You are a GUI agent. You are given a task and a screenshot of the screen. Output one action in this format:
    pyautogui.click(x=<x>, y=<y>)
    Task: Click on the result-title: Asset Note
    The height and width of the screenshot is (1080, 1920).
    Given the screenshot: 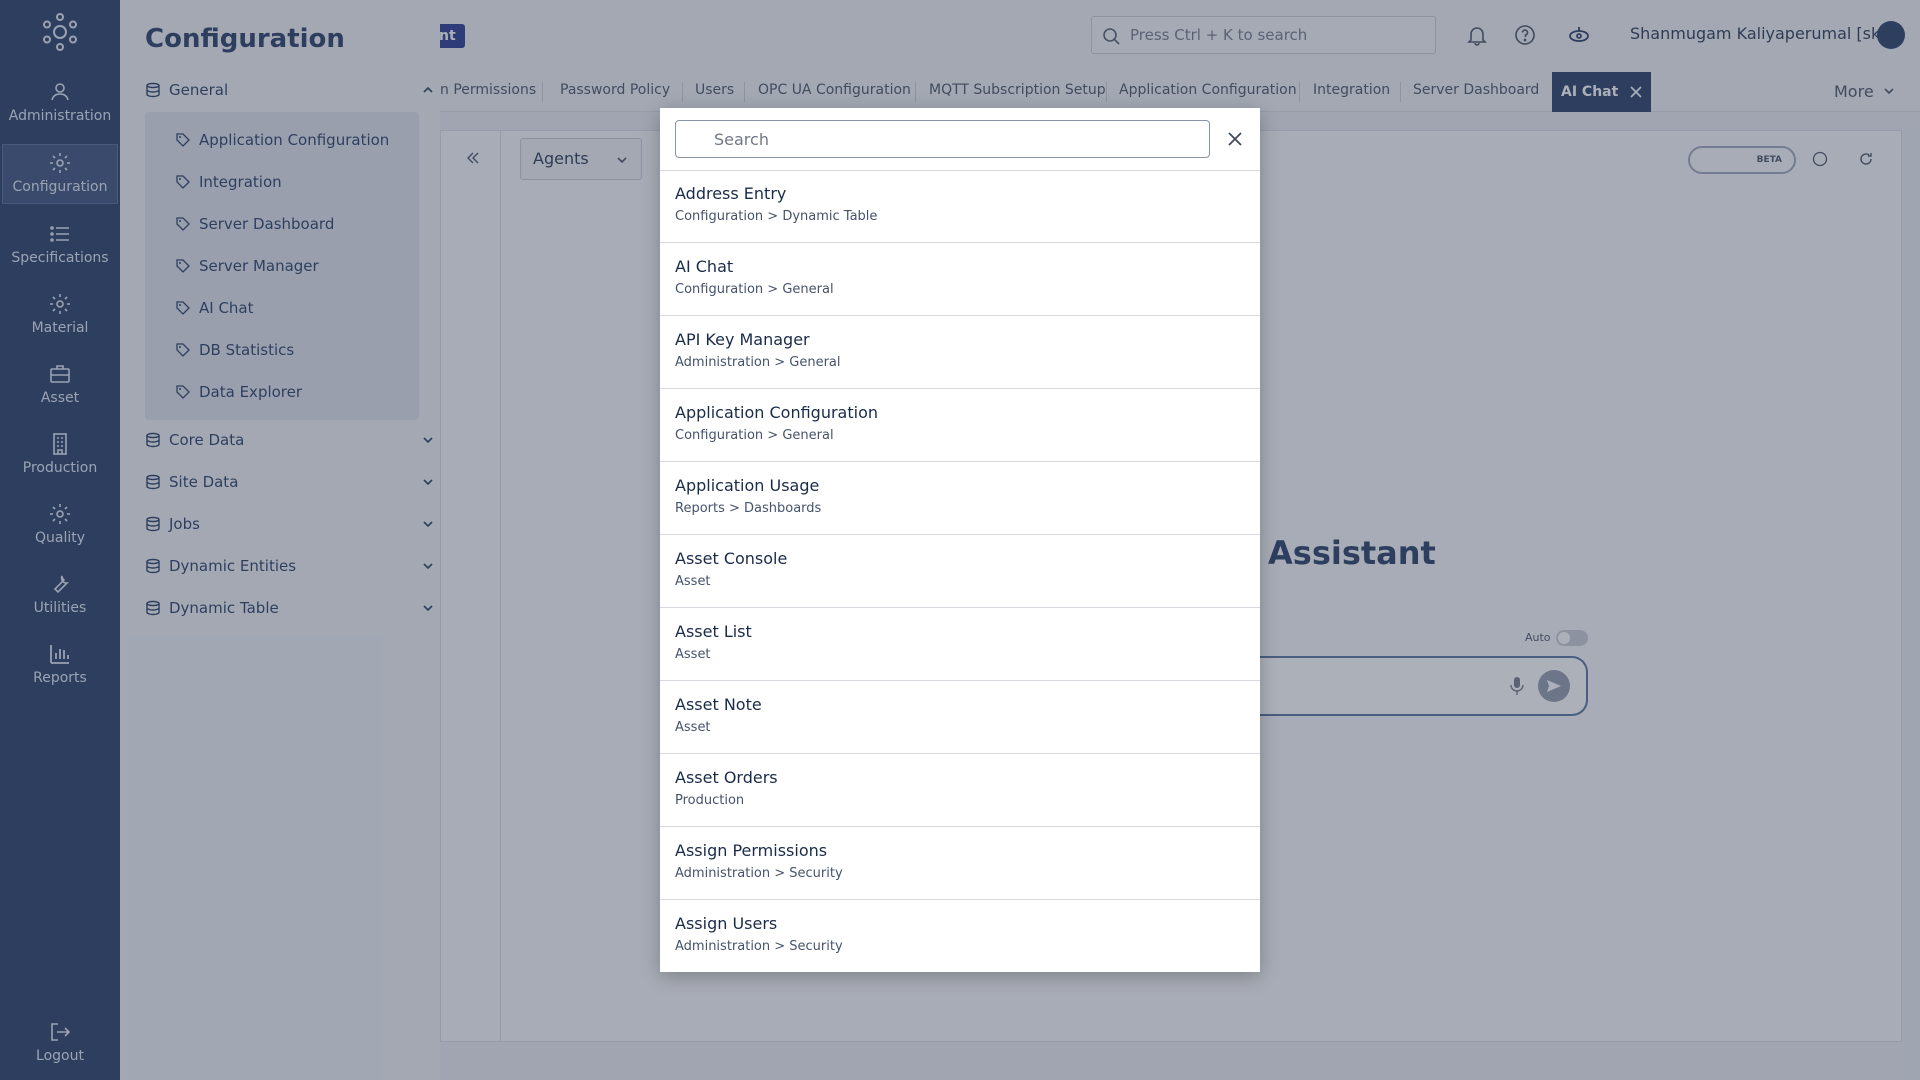 What is the action you would take?
    pyautogui.click(x=718, y=704)
    